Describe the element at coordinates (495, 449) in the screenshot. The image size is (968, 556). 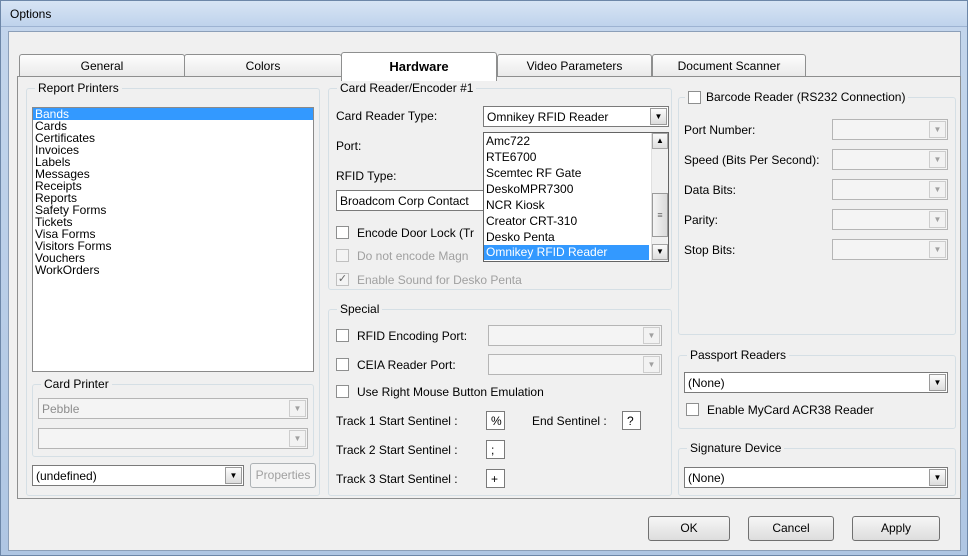
I see `track2-field: ;` at that location.